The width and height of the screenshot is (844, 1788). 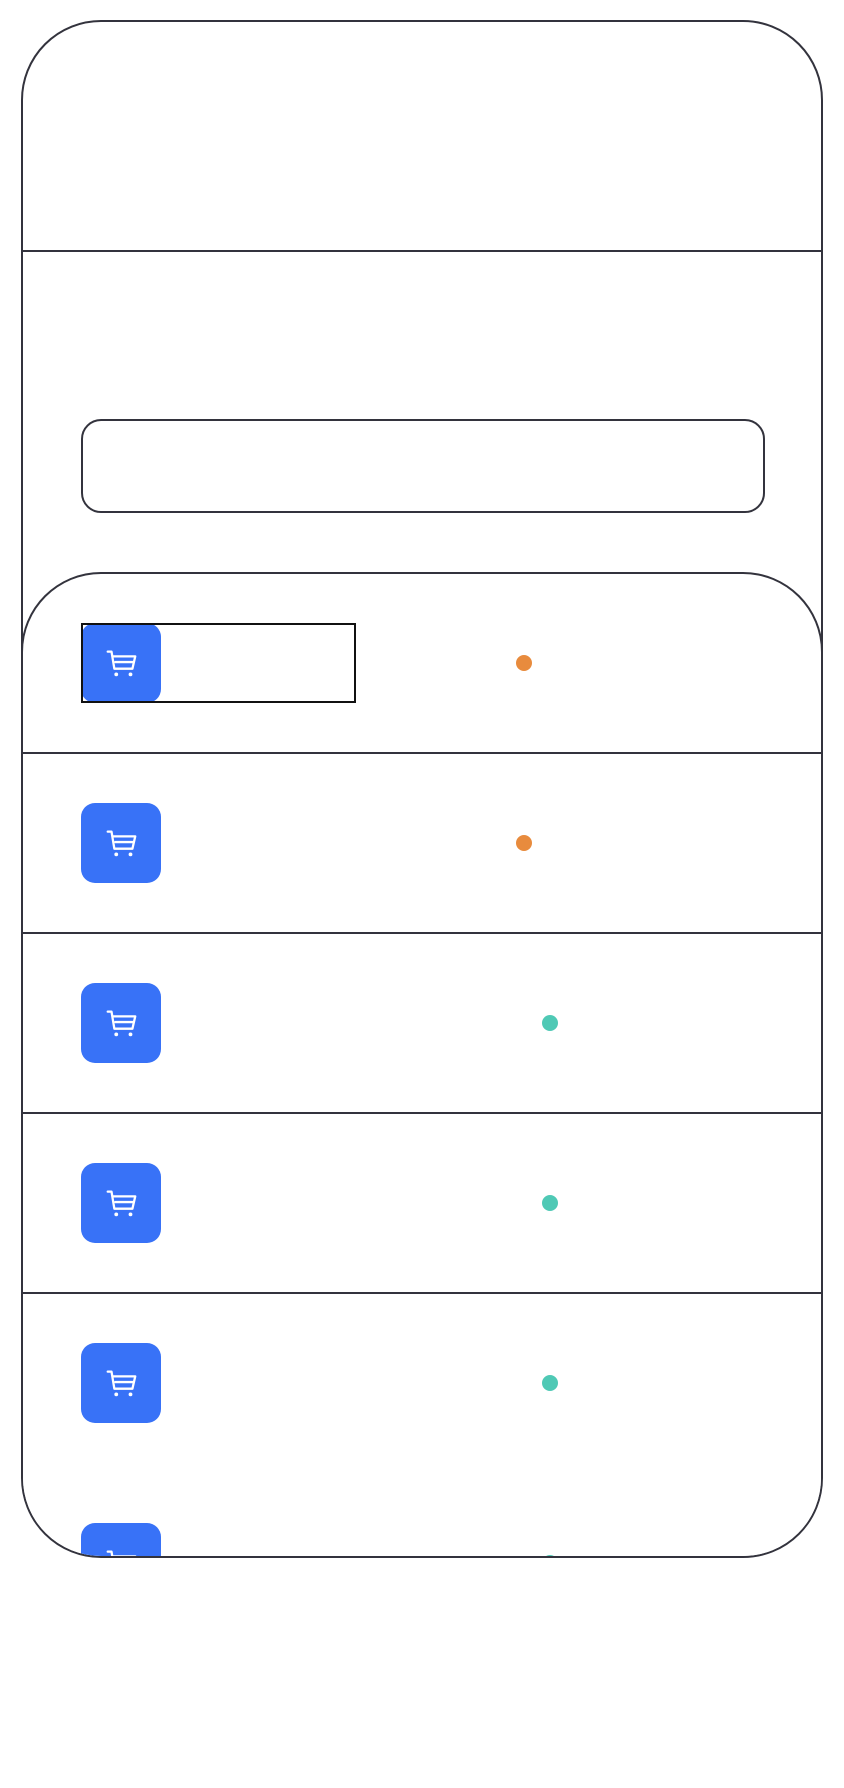 I want to click on search-input, so click(x=423, y=466).